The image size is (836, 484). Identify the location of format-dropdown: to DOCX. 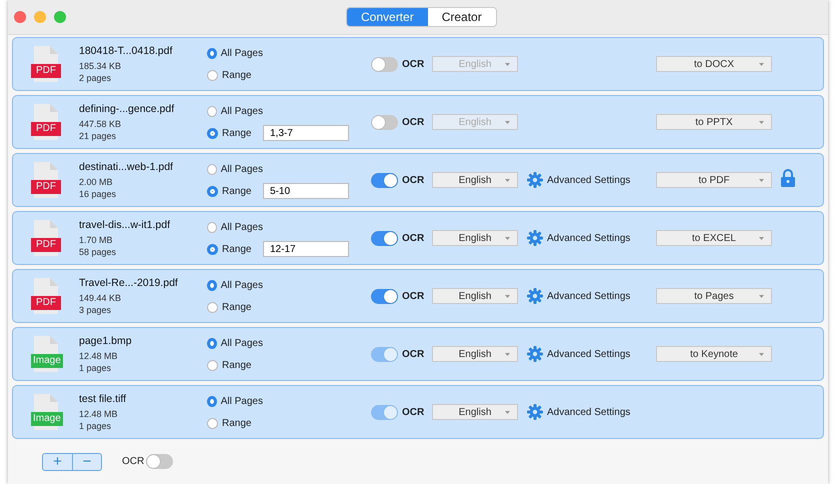
(714, 64).